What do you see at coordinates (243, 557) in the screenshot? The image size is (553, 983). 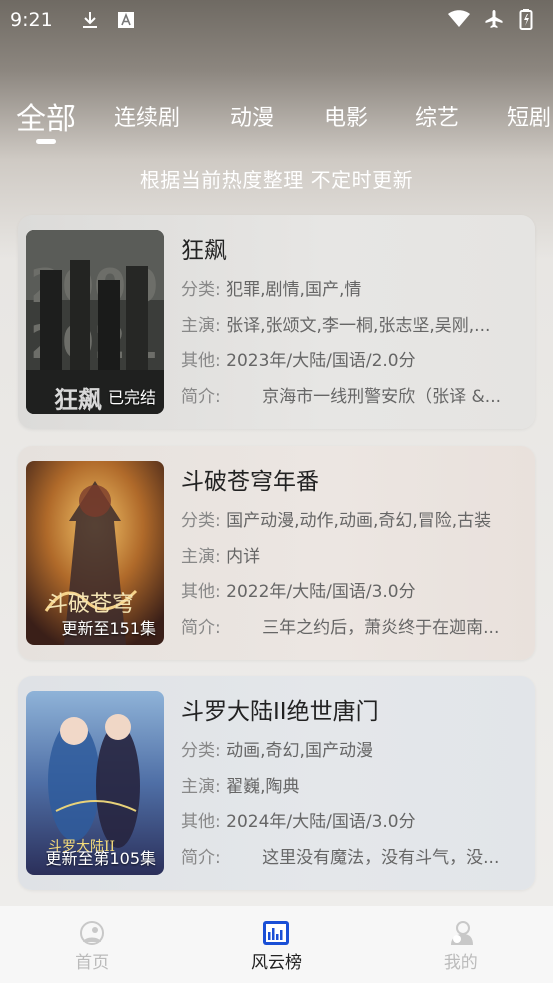 I see `cast-value: 内详` at bounding box center [243, 557].